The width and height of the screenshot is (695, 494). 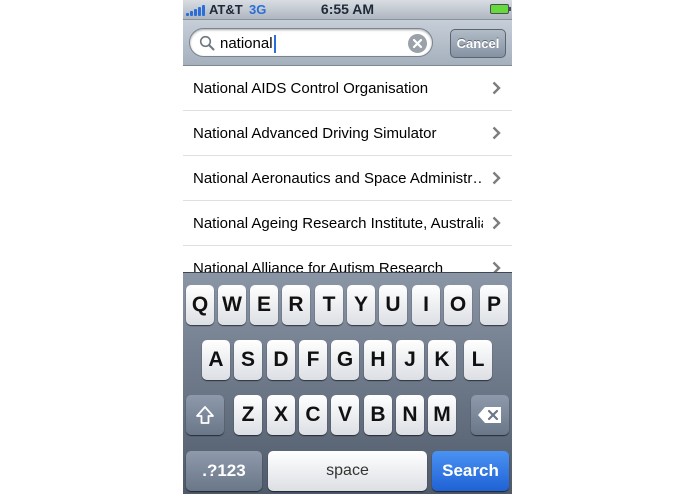 What do you see at coordinates (274, 44) in the screenshot?
I see `text-caret` at bounding box center [274, 44].